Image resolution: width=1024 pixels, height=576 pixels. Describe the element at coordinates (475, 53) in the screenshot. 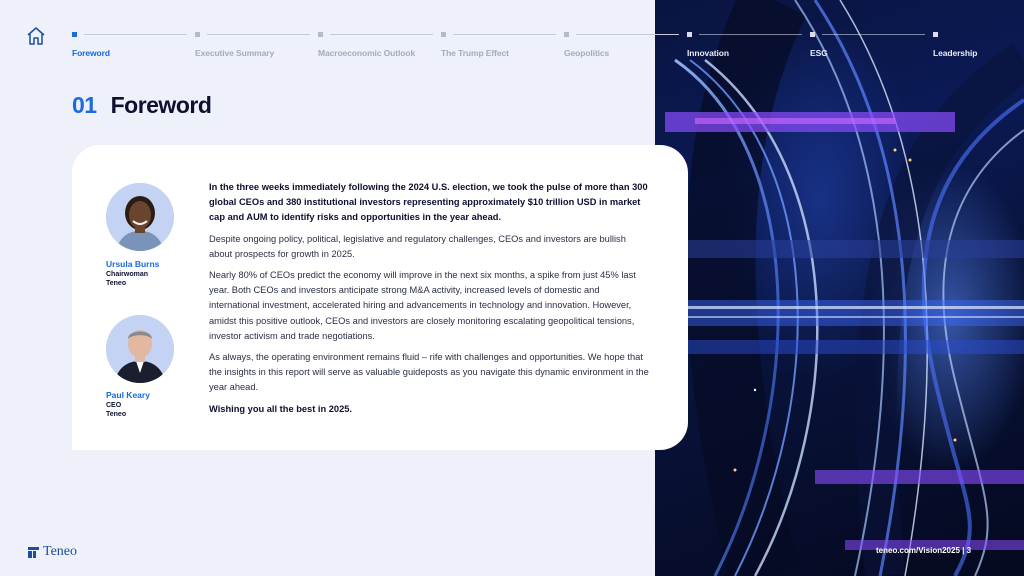

I see `nav-label: The Trump Effect` at that location.